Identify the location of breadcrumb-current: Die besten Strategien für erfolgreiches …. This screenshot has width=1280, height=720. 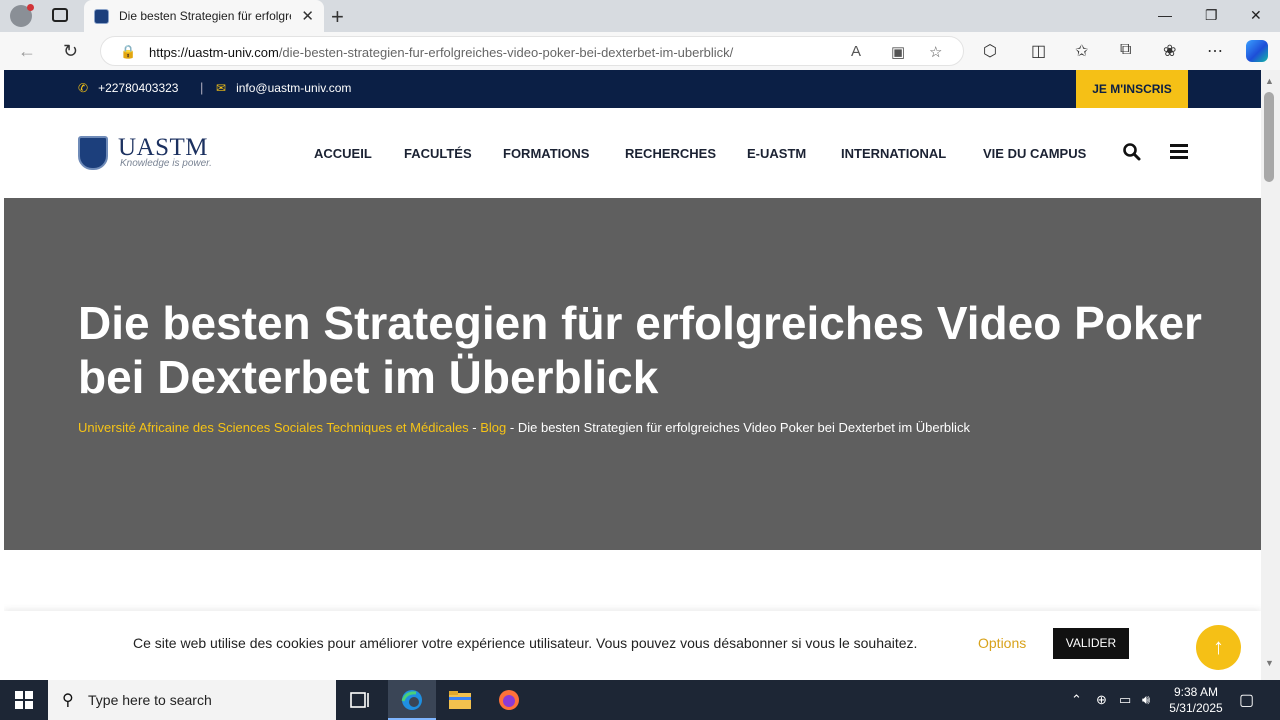
(743, 427).